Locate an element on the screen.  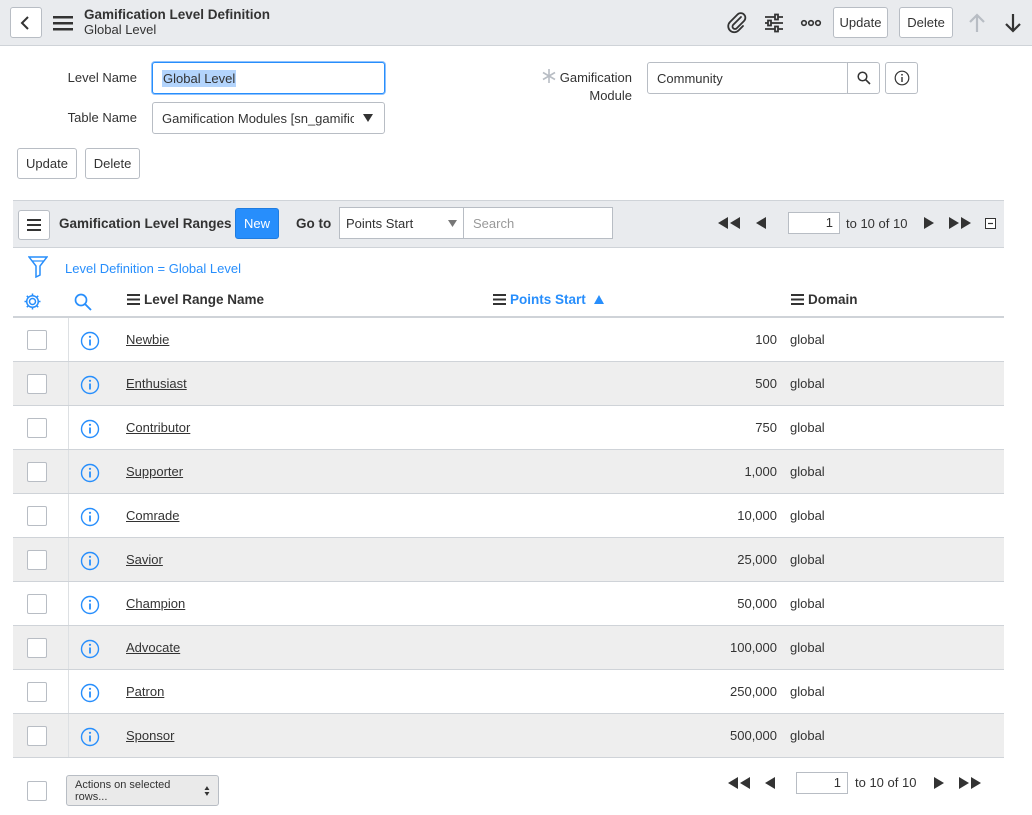
level-range-name-link: Patron is located at coordinates (145, 691).